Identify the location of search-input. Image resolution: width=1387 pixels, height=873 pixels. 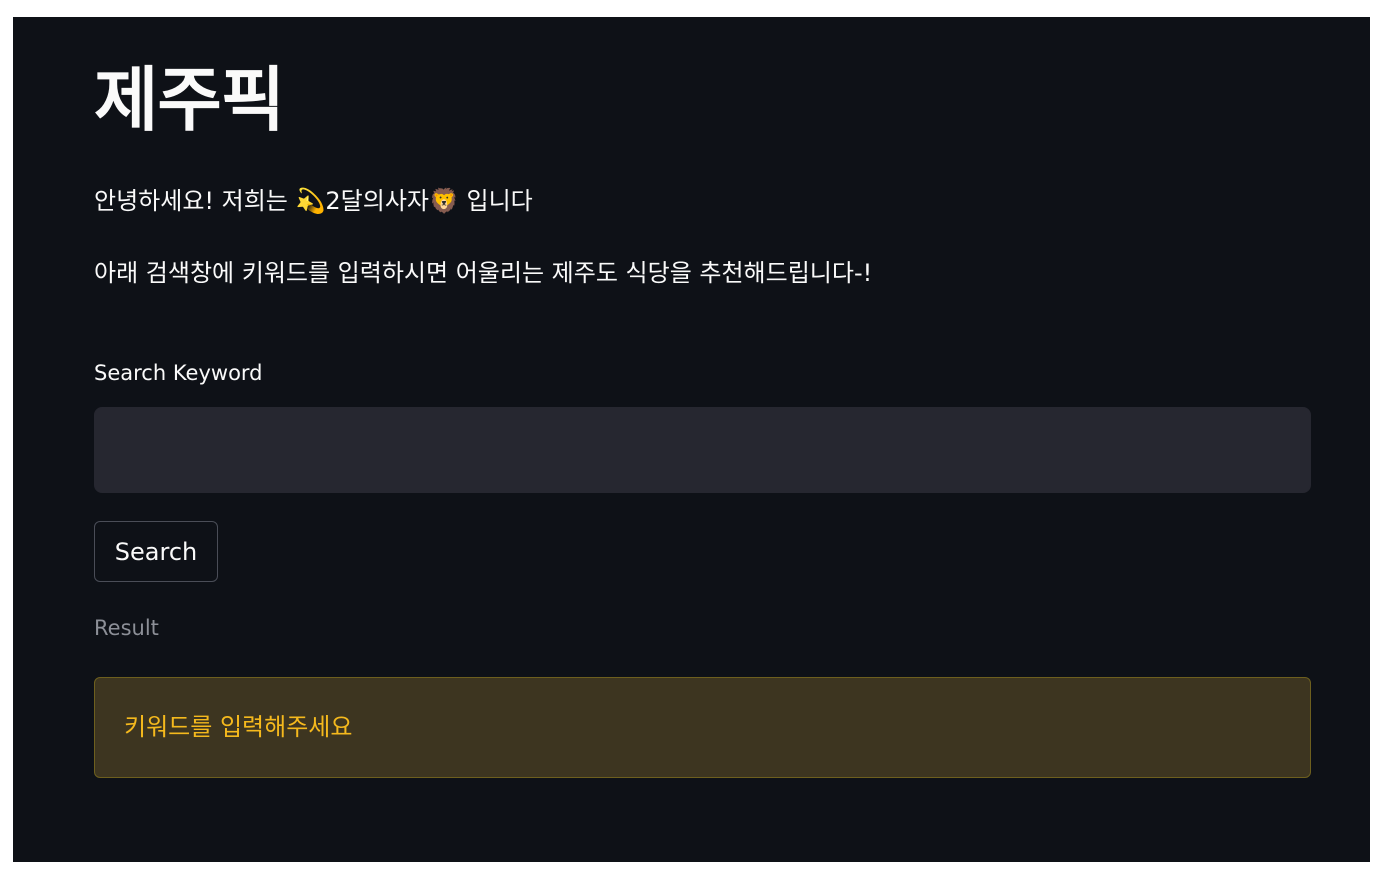
(702, 450).